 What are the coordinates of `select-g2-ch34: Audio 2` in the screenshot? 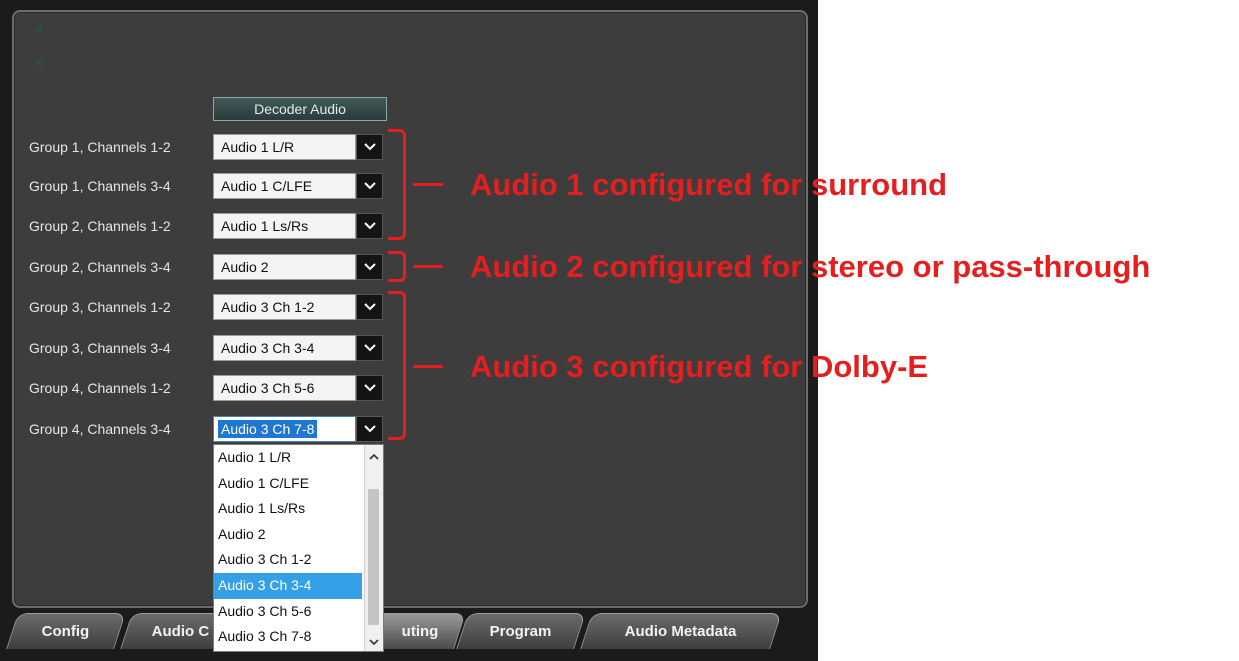 It's located at (298, 267).